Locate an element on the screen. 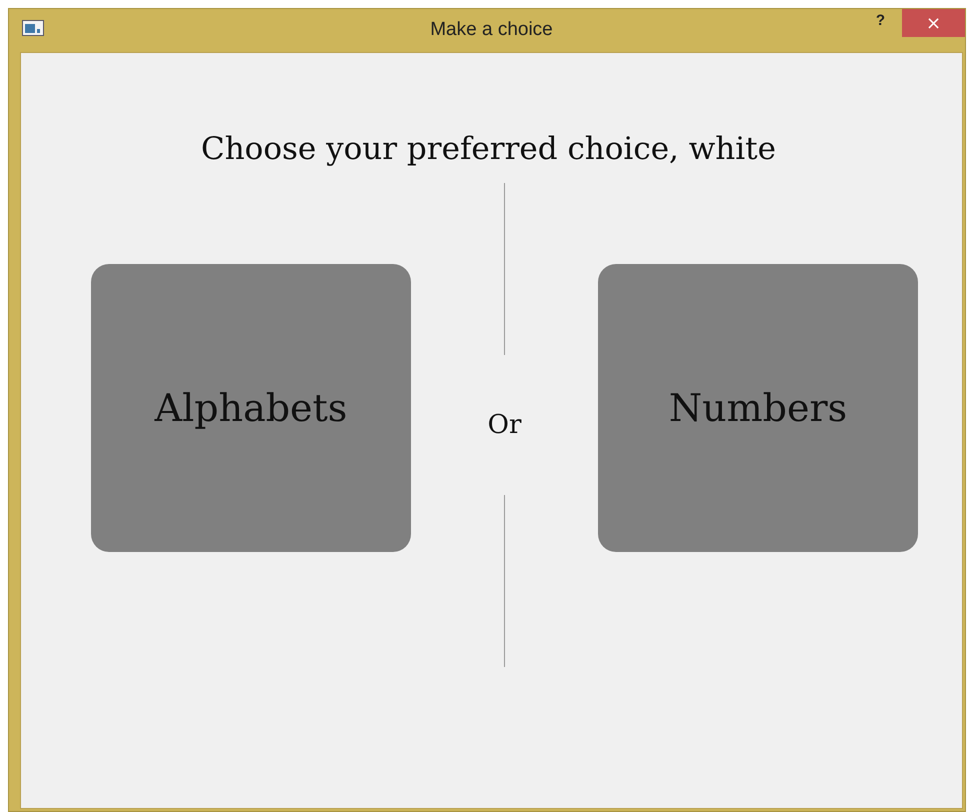 The image size is (968, 812). separator-text: Or is located at coordinates (505, 425).